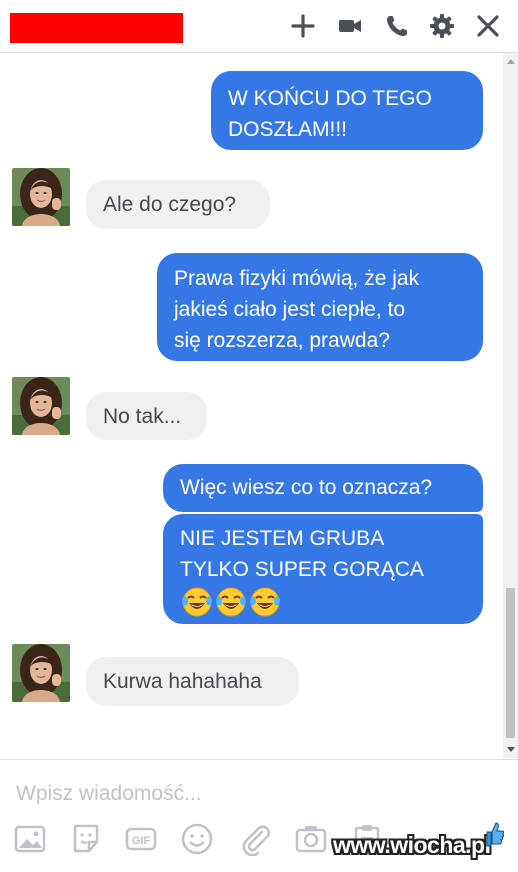  What do you see at coordinates (510, 405) in the screenshot?
I see `chat-scrollbar` at bounding box center [510, 405].